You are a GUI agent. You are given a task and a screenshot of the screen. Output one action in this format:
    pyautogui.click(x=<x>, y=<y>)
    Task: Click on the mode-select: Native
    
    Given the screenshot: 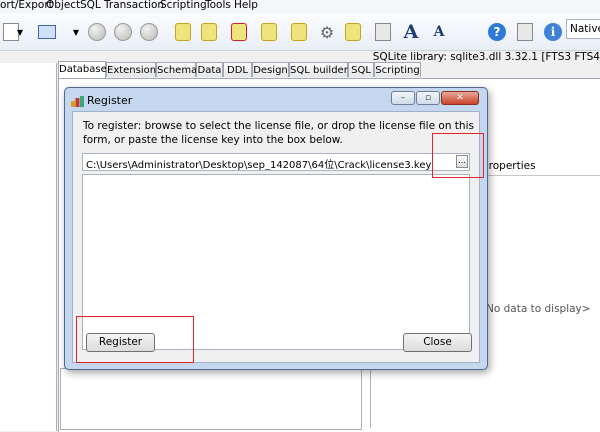 What is the action you would take?
    pyautogui.click(x=583, y=29)
    